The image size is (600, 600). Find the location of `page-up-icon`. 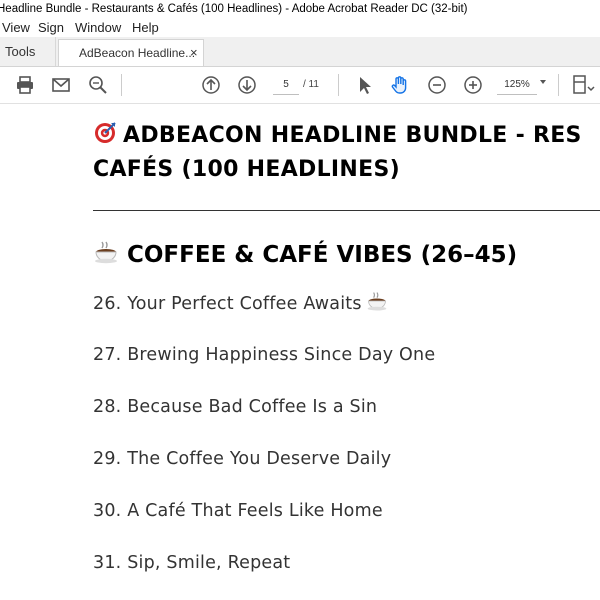

page-up-icon is located at coordinates (211, 85).